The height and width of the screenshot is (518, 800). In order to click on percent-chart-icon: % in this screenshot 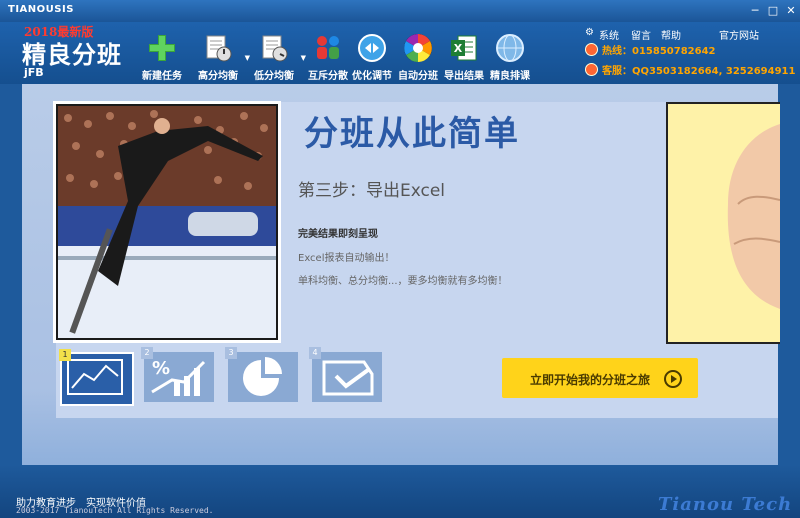, I will do `click(178, 377)`.